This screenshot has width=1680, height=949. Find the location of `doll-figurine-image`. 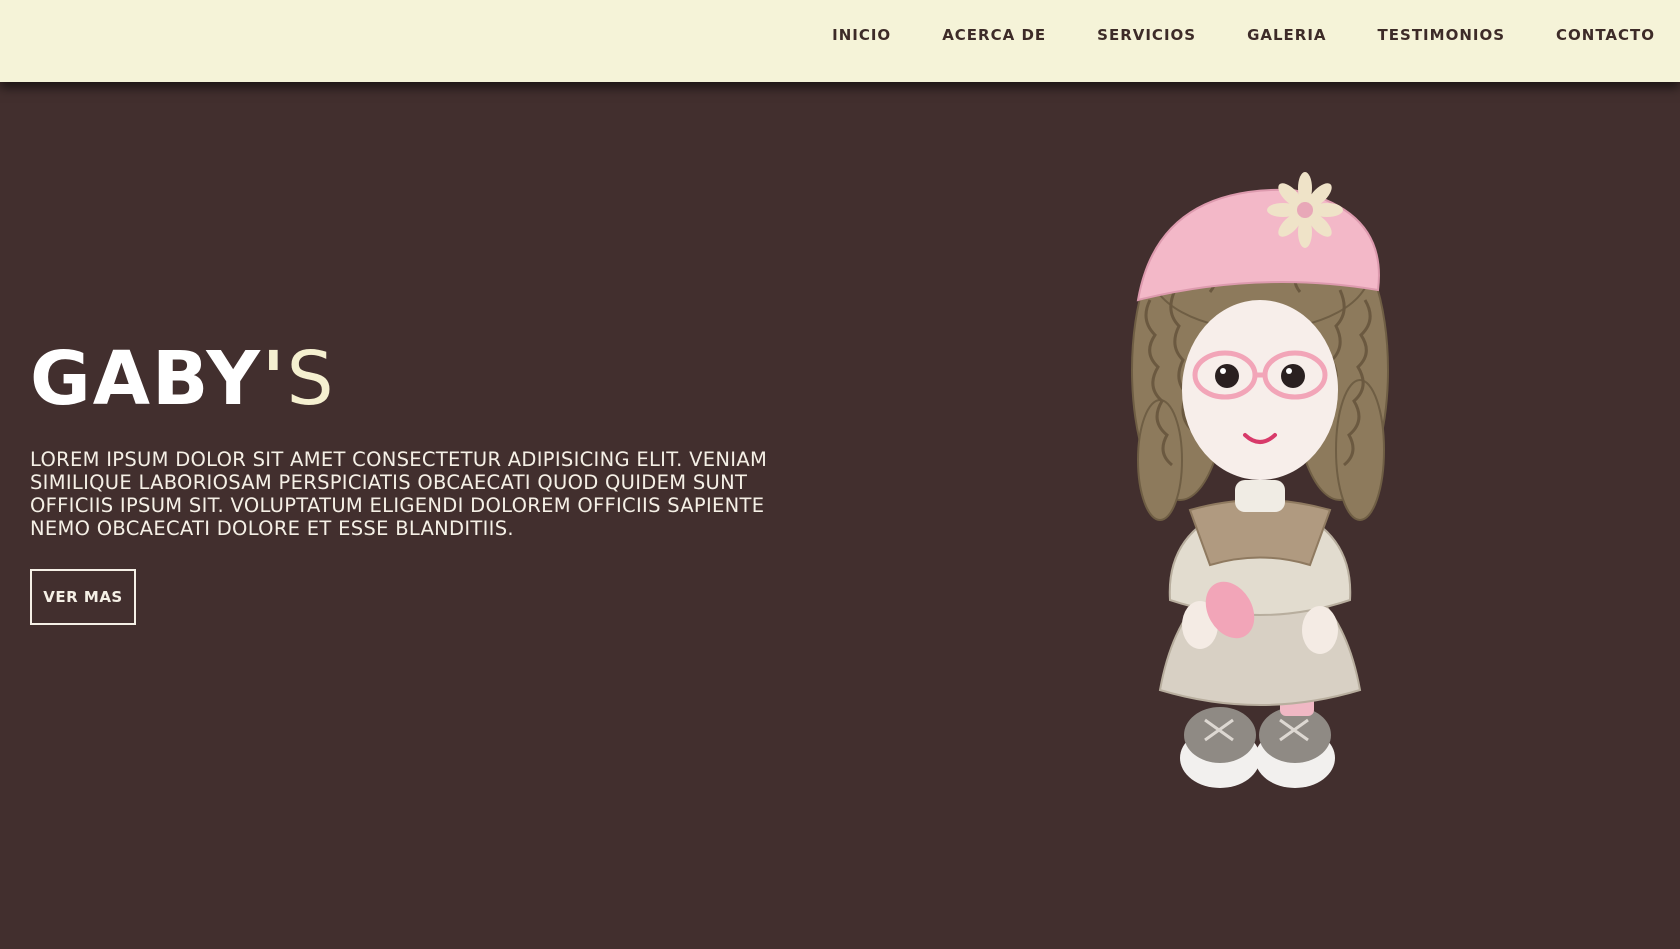

doll-figurine-image is located at coordinates (1260, 480).